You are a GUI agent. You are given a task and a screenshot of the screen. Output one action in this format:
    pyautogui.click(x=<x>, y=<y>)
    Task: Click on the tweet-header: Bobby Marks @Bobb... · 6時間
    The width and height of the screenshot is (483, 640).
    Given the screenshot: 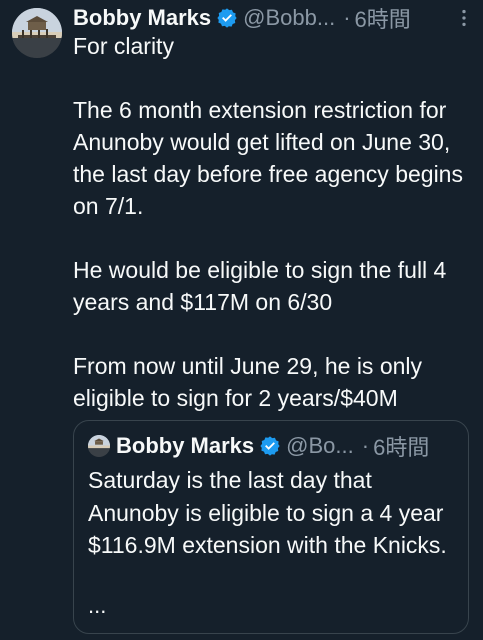 What is the action you would take?
    pyautogui.click(x=274, y=18)
    